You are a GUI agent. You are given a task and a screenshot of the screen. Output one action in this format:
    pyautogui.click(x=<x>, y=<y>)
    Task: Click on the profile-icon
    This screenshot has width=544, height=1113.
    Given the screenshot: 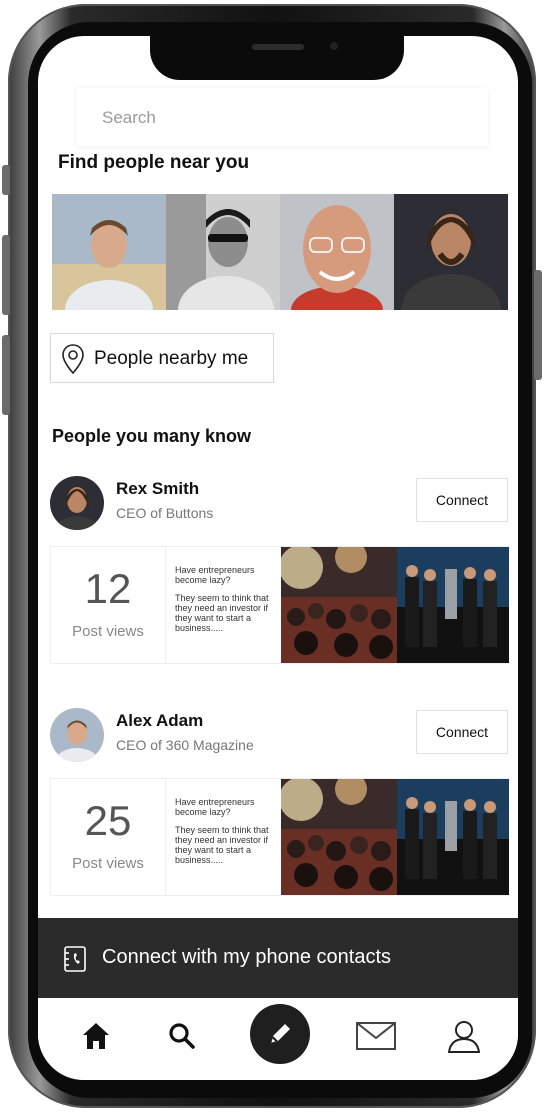 What is the action you would take?
    pyautogui.click(x=464, y=1037)
    